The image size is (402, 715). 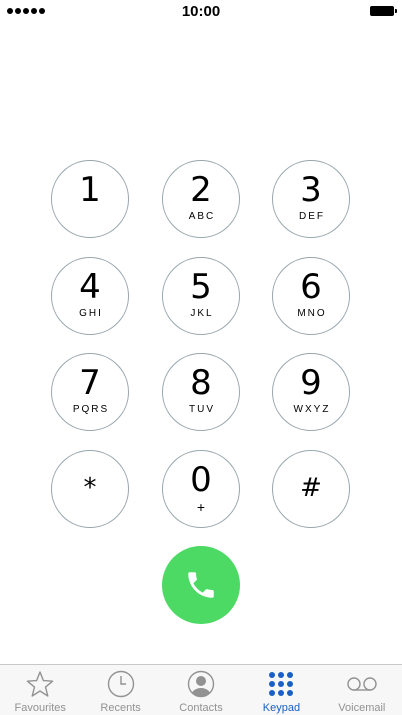 I want to click on key-digit: *, so click(x=90, y=488).